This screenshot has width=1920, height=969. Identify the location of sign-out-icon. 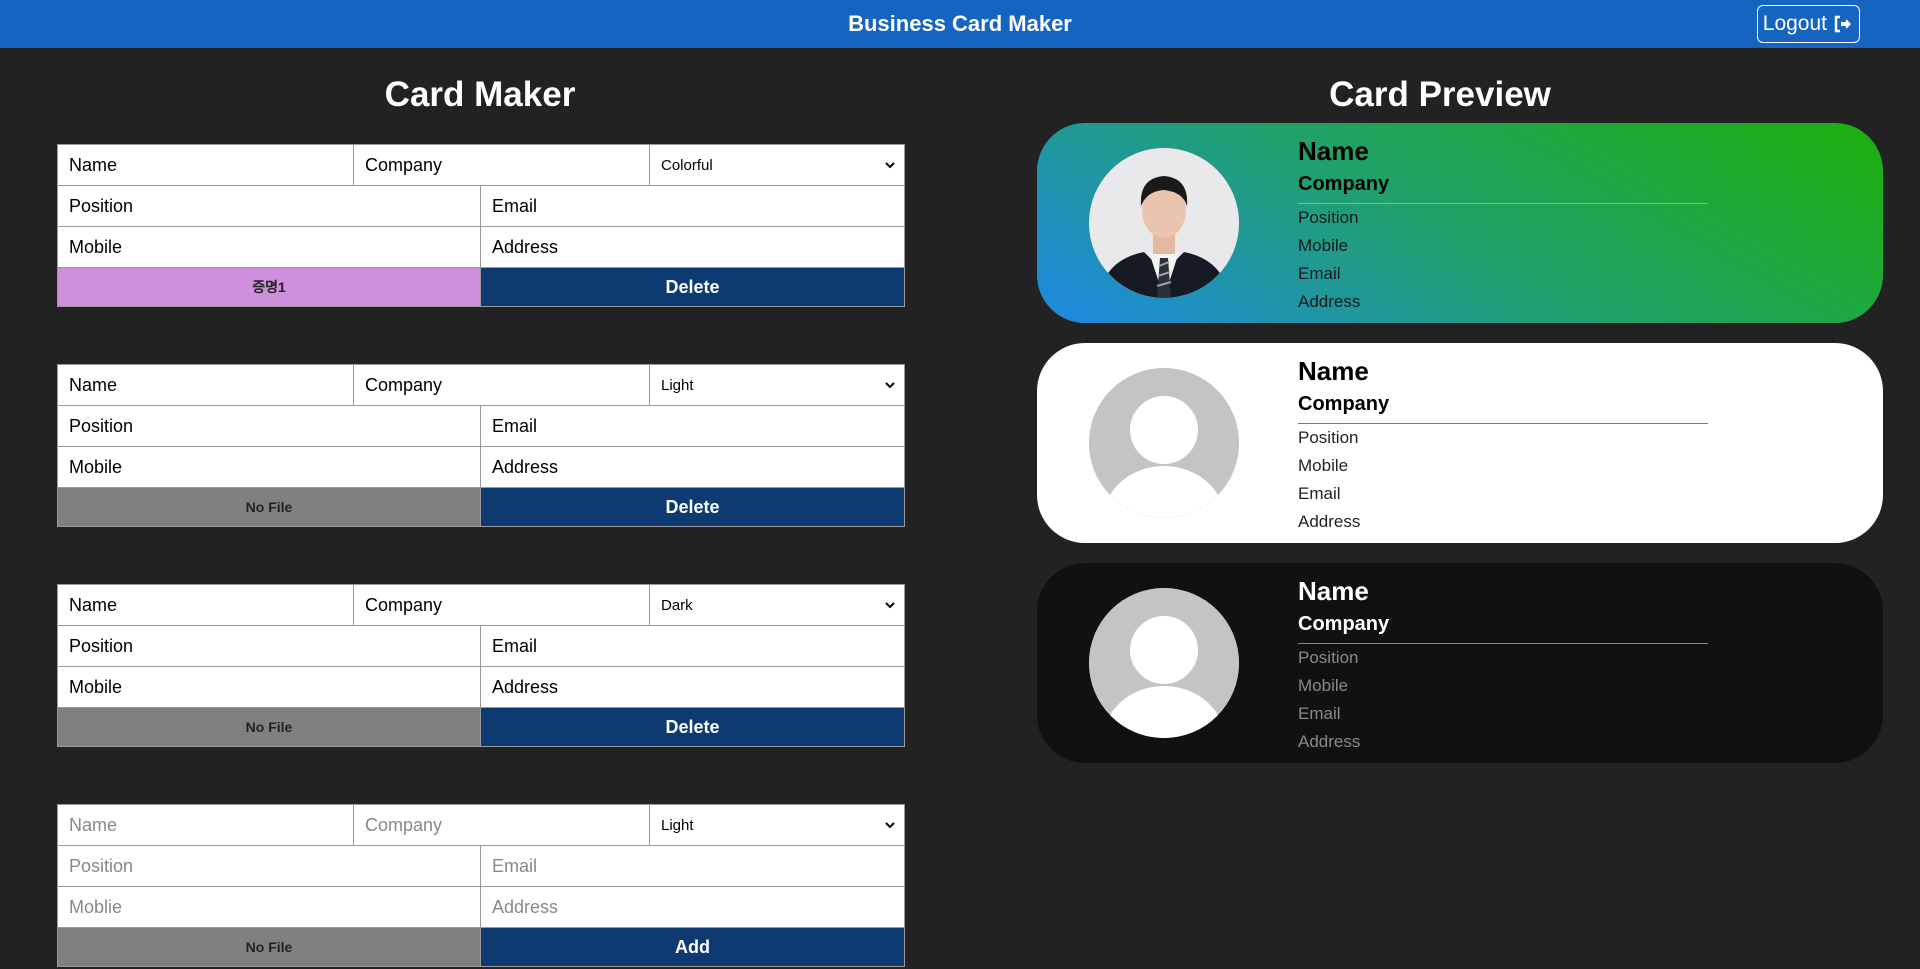
(1842, 24).